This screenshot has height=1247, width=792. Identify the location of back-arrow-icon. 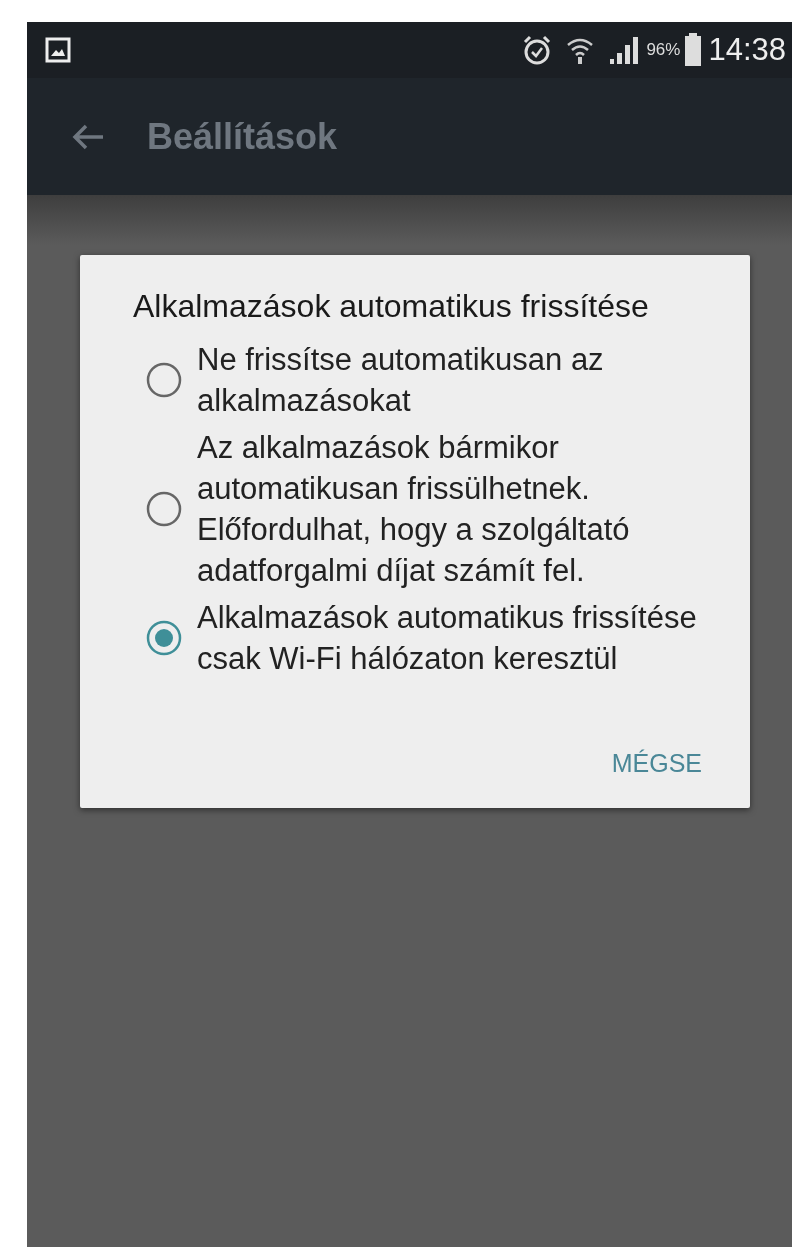
(88, 136).